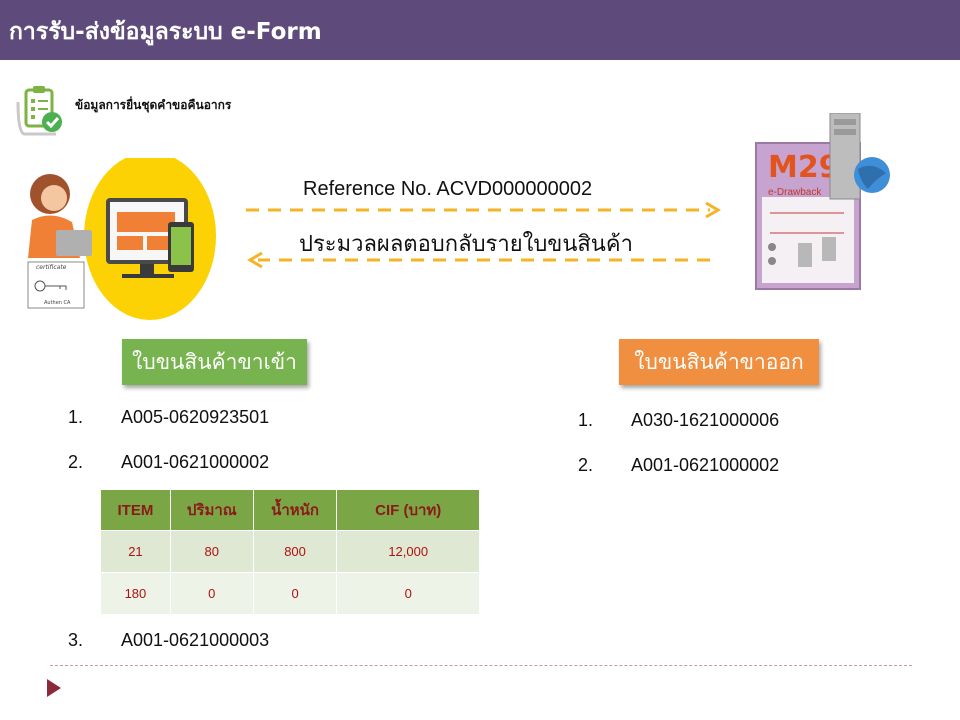  I want to click on table-header-row: ITEM ปริมาณ น้ำหนัก CIF (บาท), so click(290, 510).